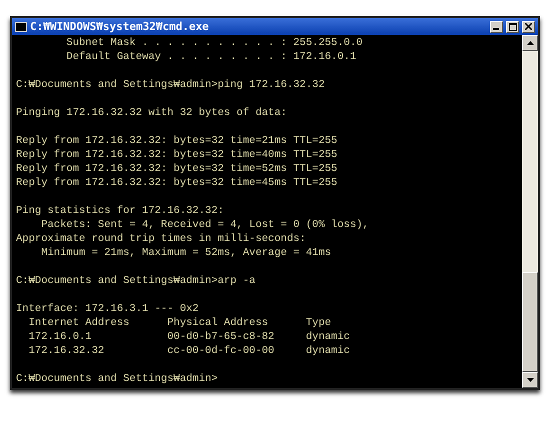  I want to click on scroll-up-icon, so click(530, 43).